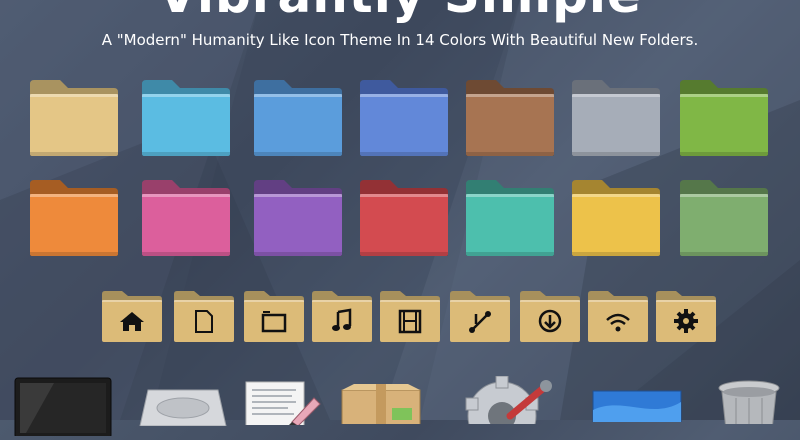 The width and height of the screenshot is (800, 440). What do you see at coordinates (510, 218) in the screenshot?
I see `folder-teal` at bounding box center [510, 218].